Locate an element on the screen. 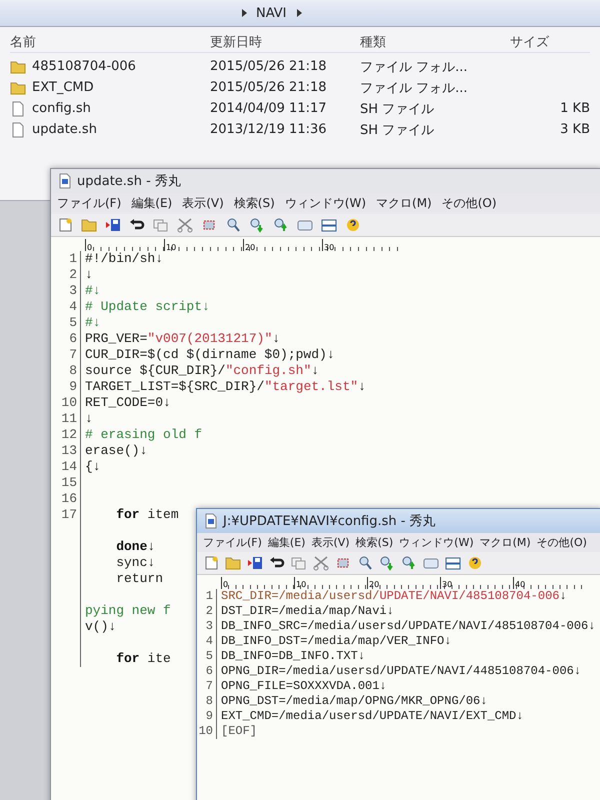 This screenshot has width=600, height=800. code-text: CUR_DIR=$(cd $(dirname $0);pwd)↓ is located at coordinates (210, 354).